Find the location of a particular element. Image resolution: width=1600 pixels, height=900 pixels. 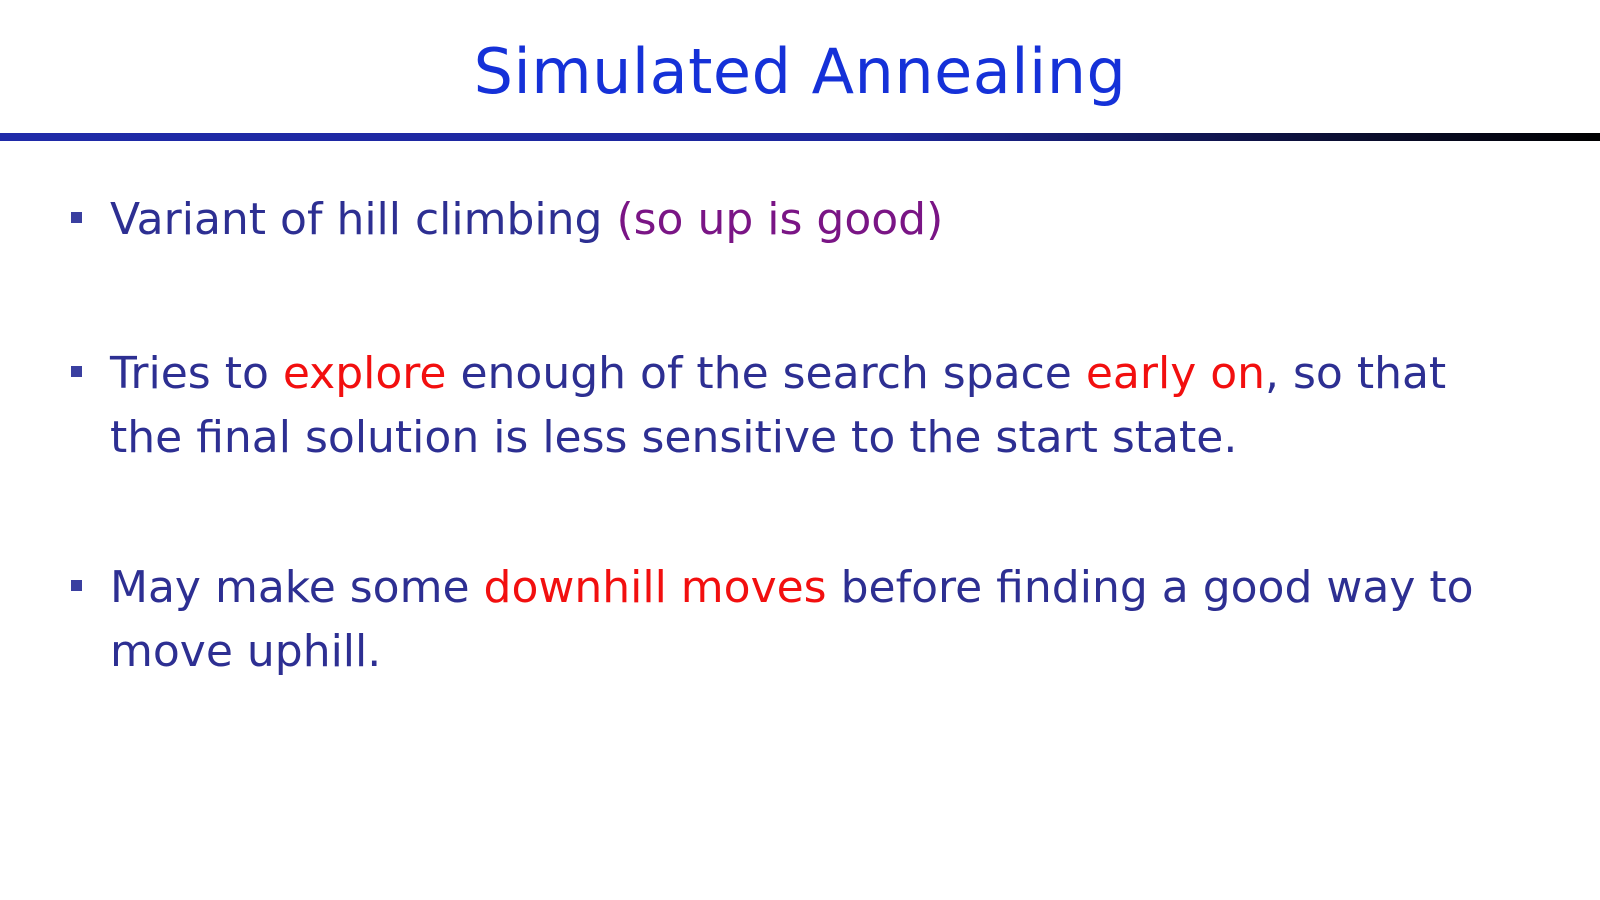

bullet-3-text-1: May make some is located at coordinates (297, 587).